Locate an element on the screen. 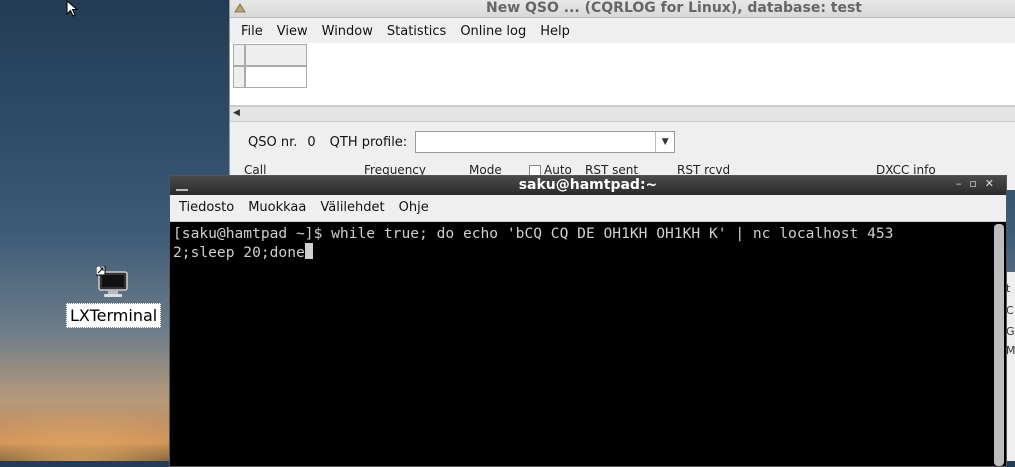 This screenshot has width=1015, height=467. grid-cell is located at coordinates (276, 77).